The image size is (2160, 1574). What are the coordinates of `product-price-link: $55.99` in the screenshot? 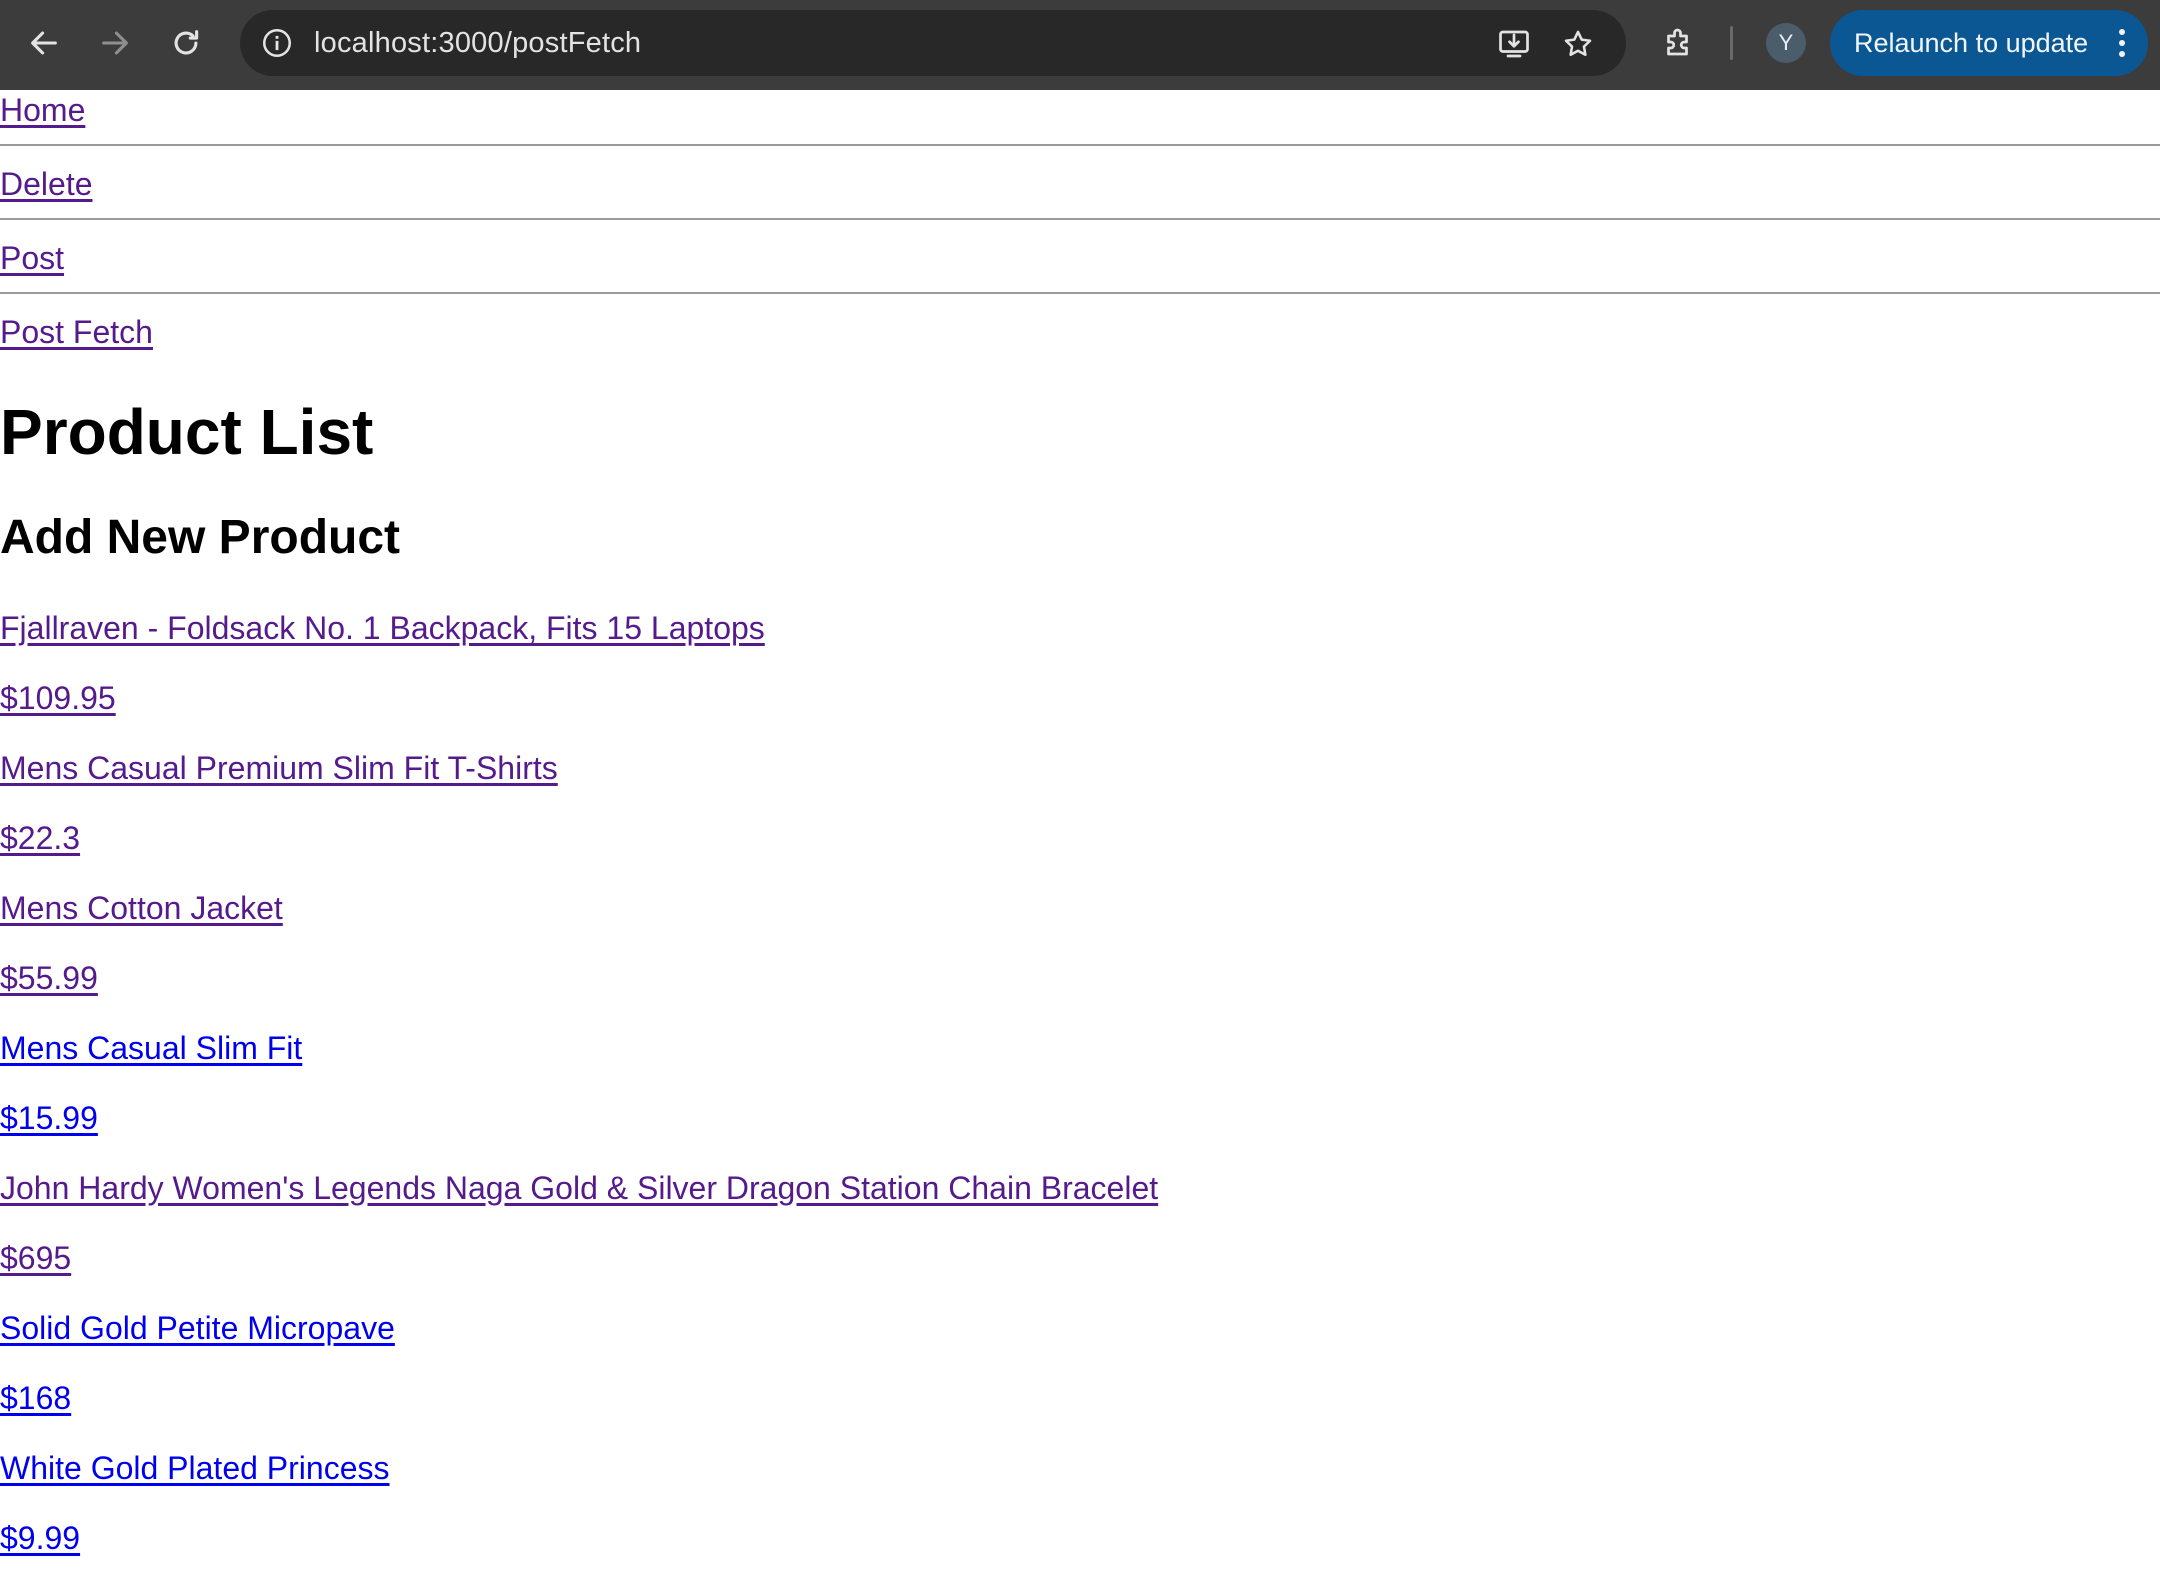 It's located at (49, 978).